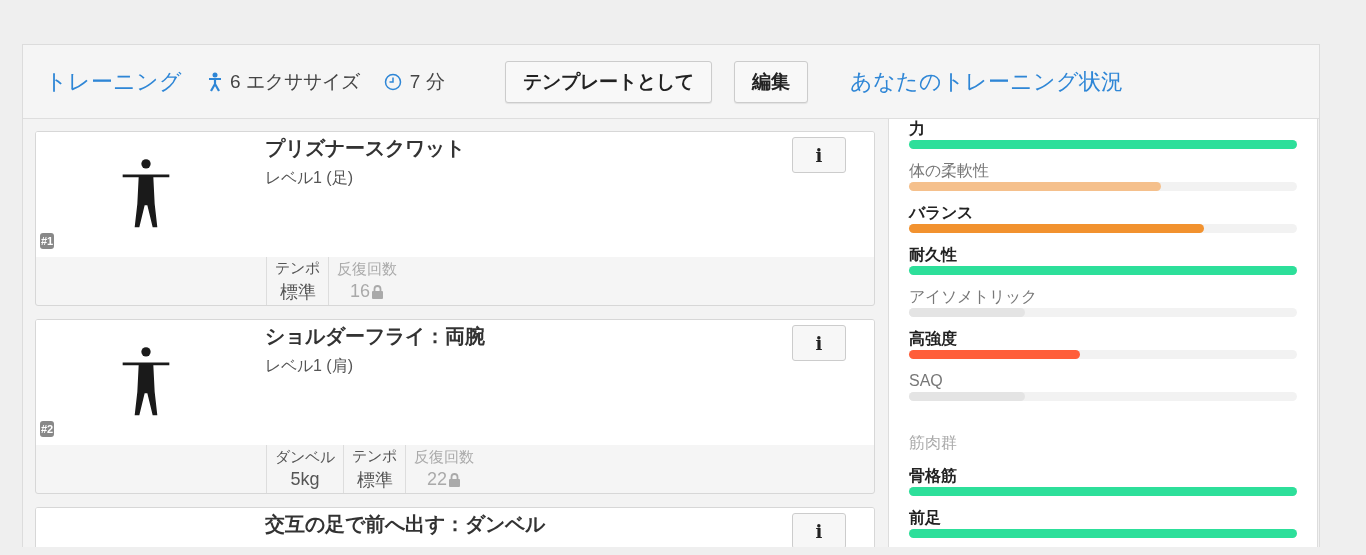  I want to click on attribute-label: 骨格筋, so click(933, 476).